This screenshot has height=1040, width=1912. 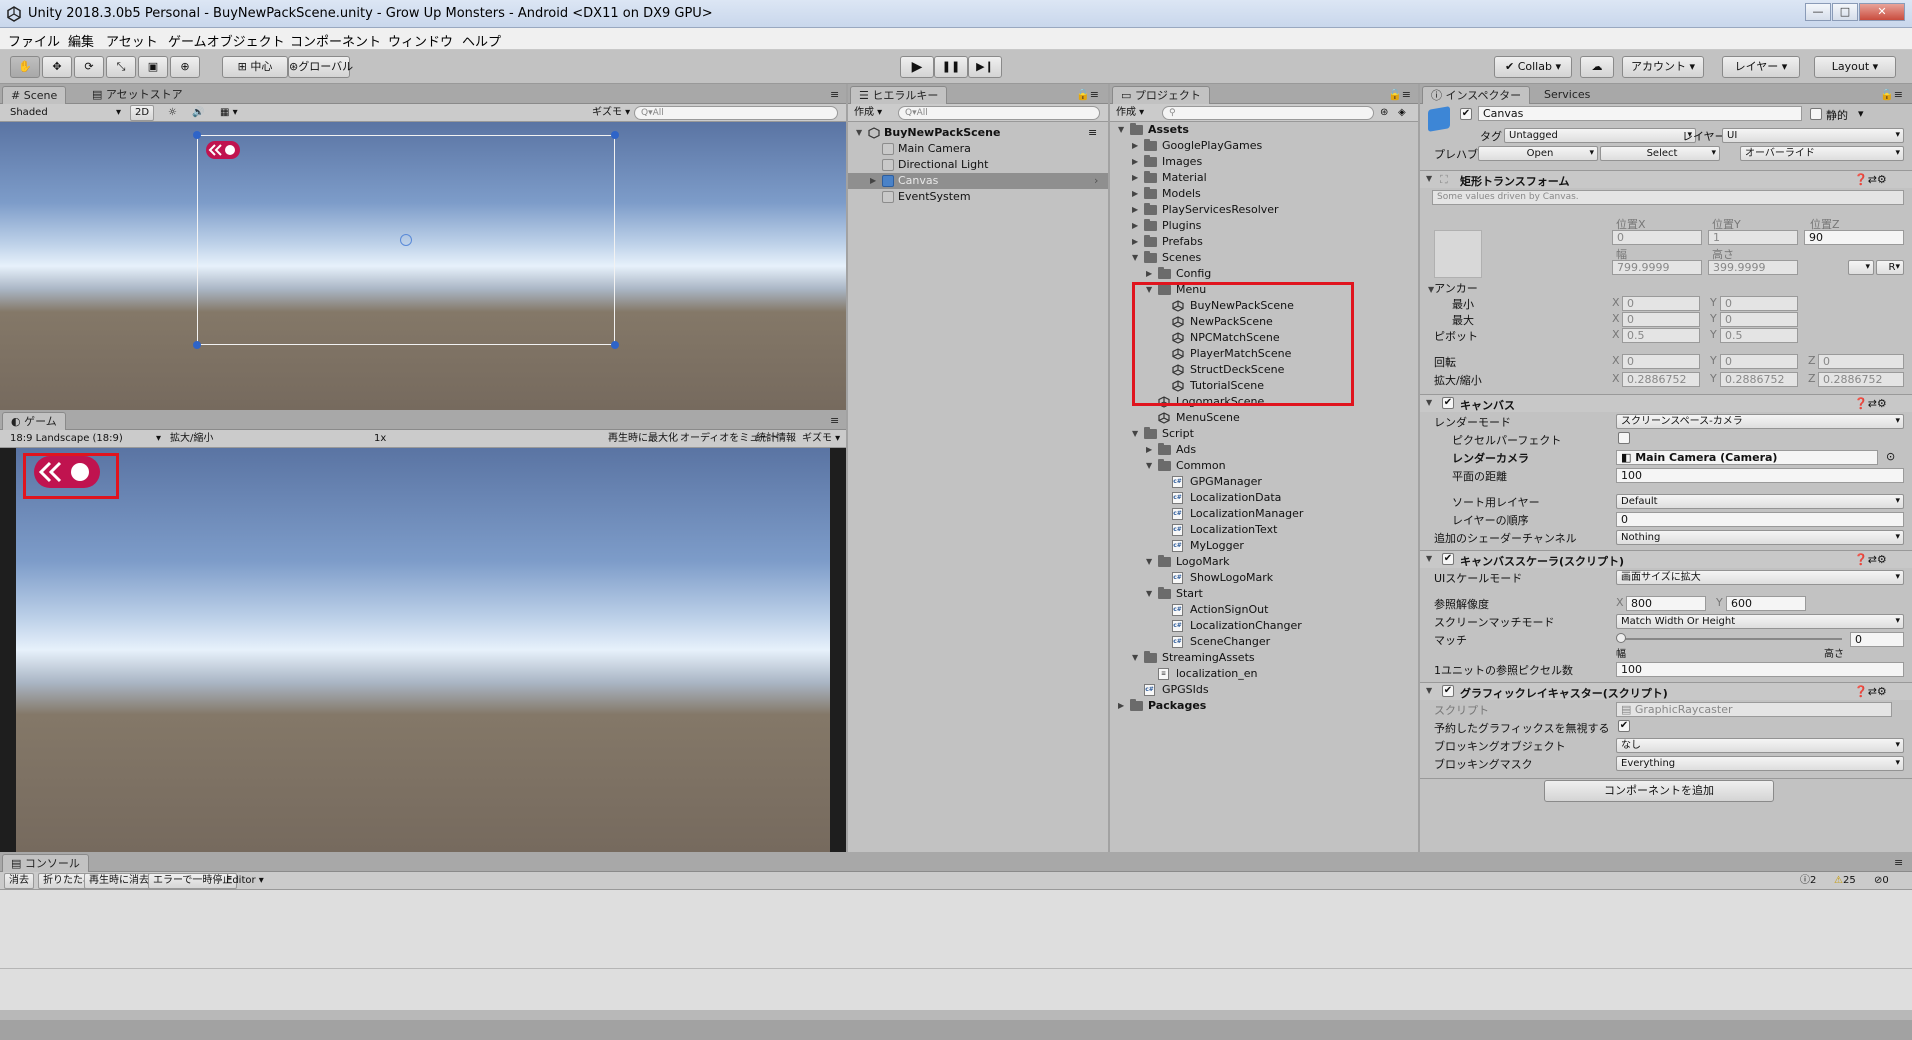 I want to click on prefab-open-button: Open, so click(x=1538, y=153).